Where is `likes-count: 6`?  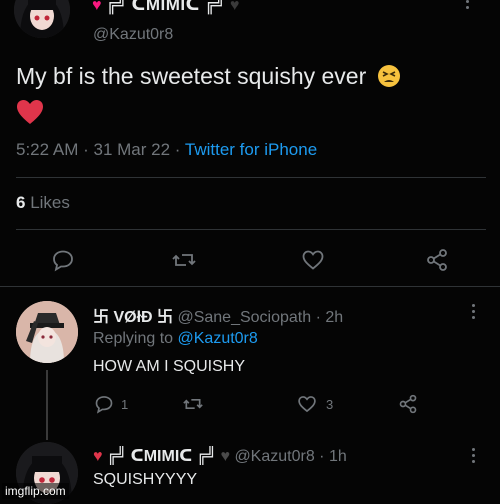
likes-count: 6 is located at coordinates (21, 202).